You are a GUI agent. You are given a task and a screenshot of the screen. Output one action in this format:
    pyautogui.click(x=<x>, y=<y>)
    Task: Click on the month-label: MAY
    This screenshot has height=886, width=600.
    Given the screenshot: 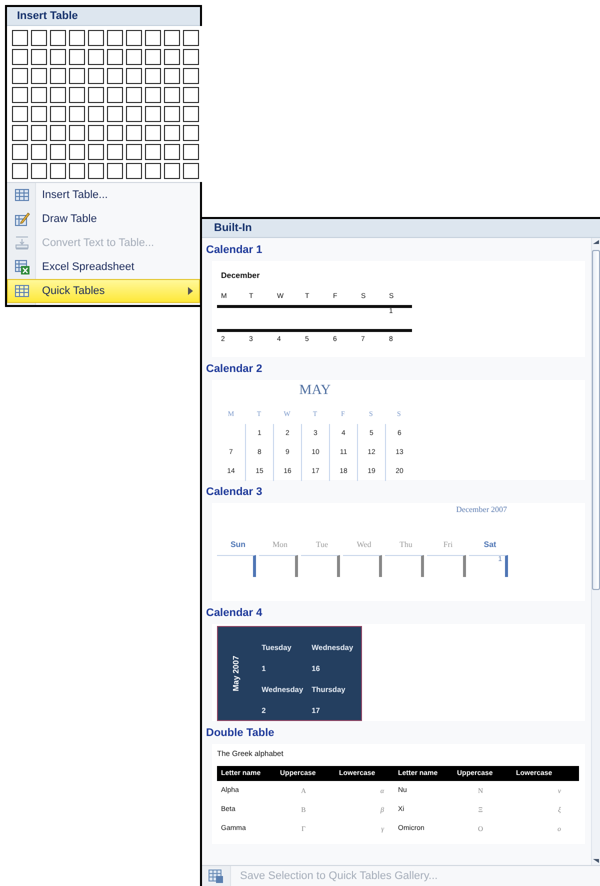 What is the action you would take?
    pyautogui.click(x=315, y=391)
    